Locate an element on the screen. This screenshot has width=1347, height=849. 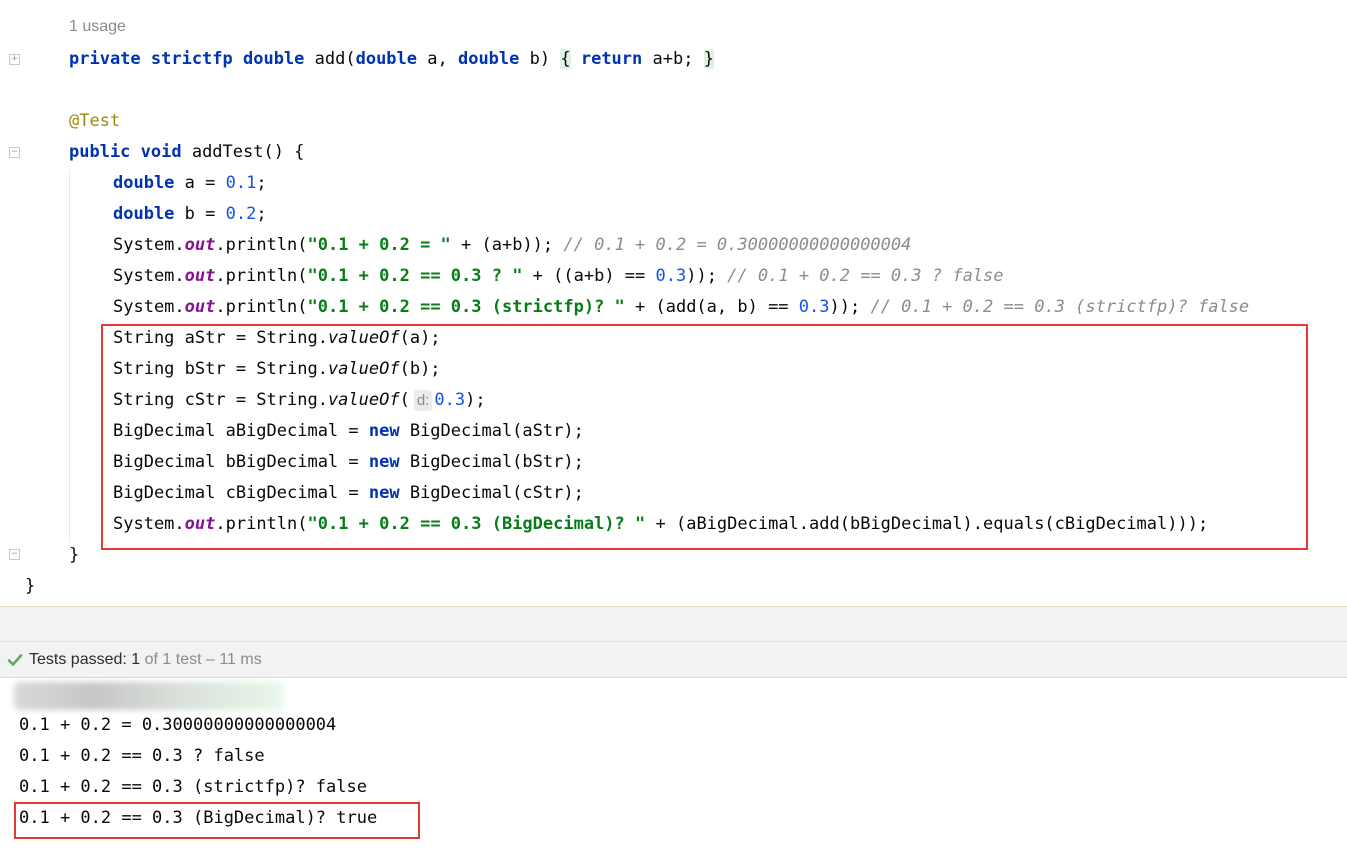
fold-end-icon: − is located at coordinates (14, 554).